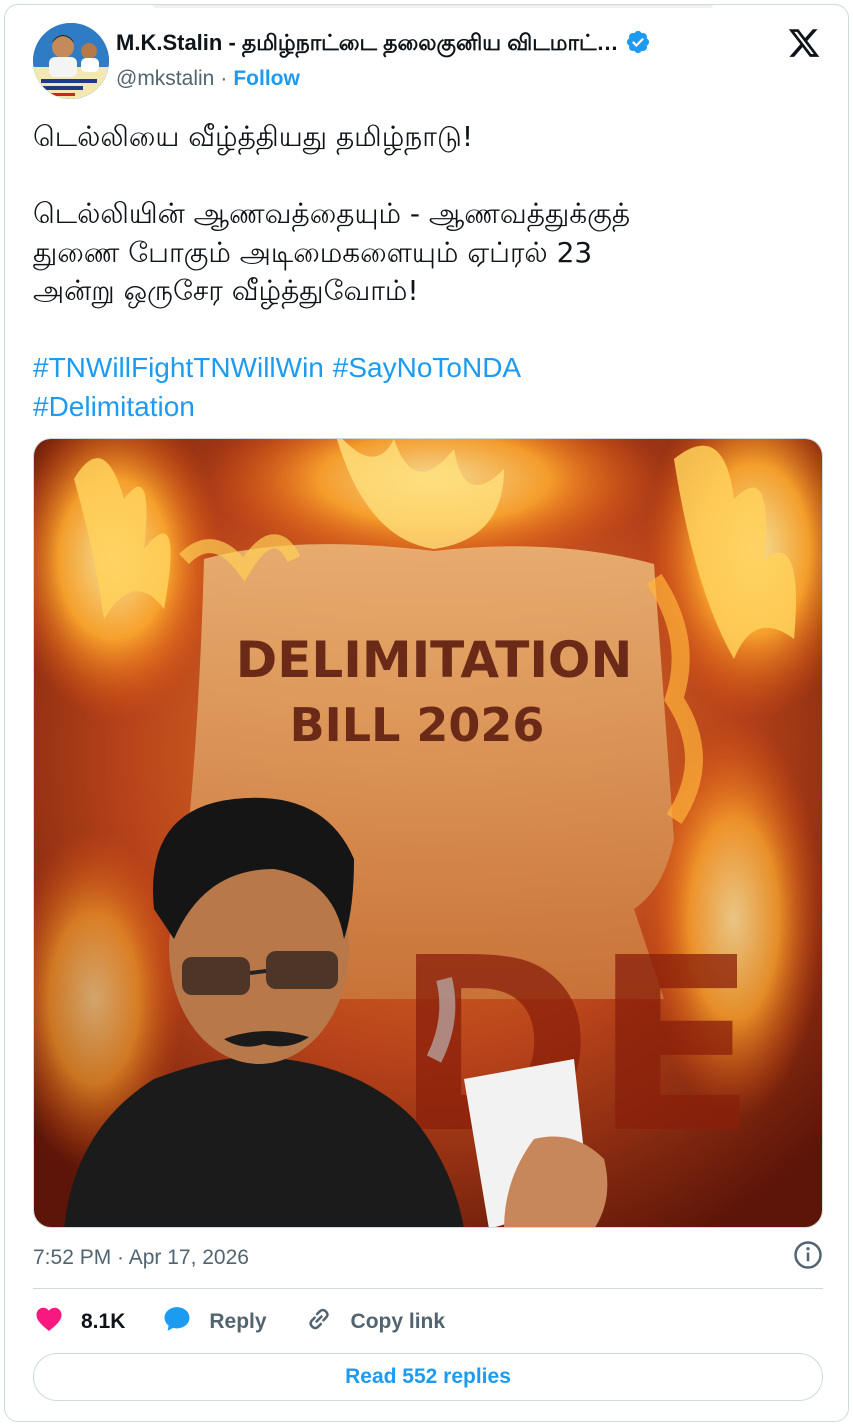 The width and height of the screenshot is (853, 1426). I want to click on copy-link-button: Copy link, so click(374, 1322).